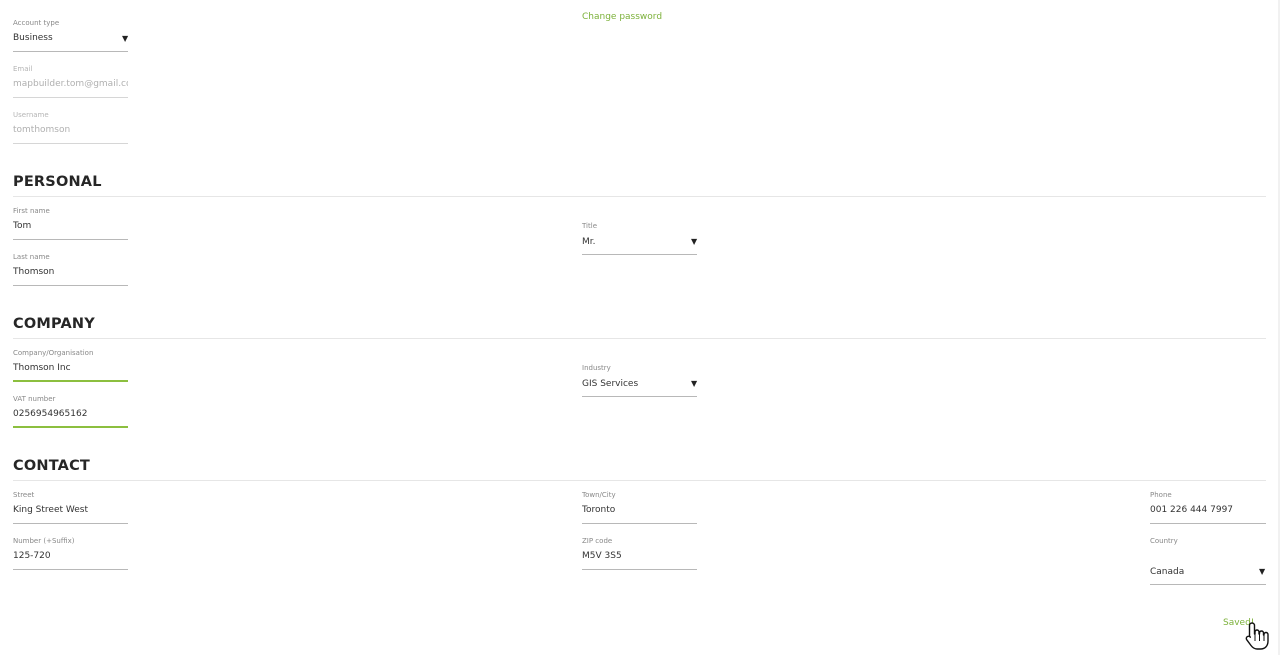  Describe the element at coordinates (639, 523) in the screenshot. I see `town-underline` at that location.